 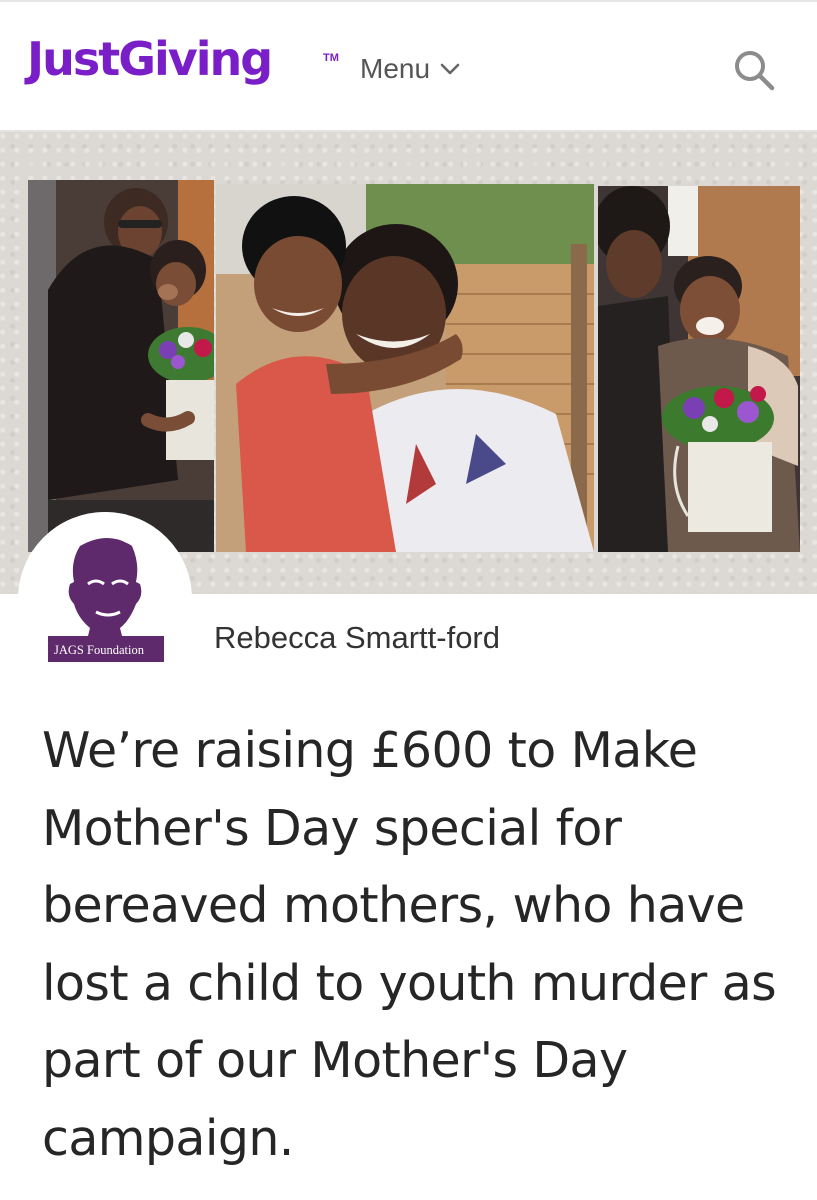 I want to click on fundraiser-owner-name: Rebecca Smartt-ford, so click(x=357, y=638).